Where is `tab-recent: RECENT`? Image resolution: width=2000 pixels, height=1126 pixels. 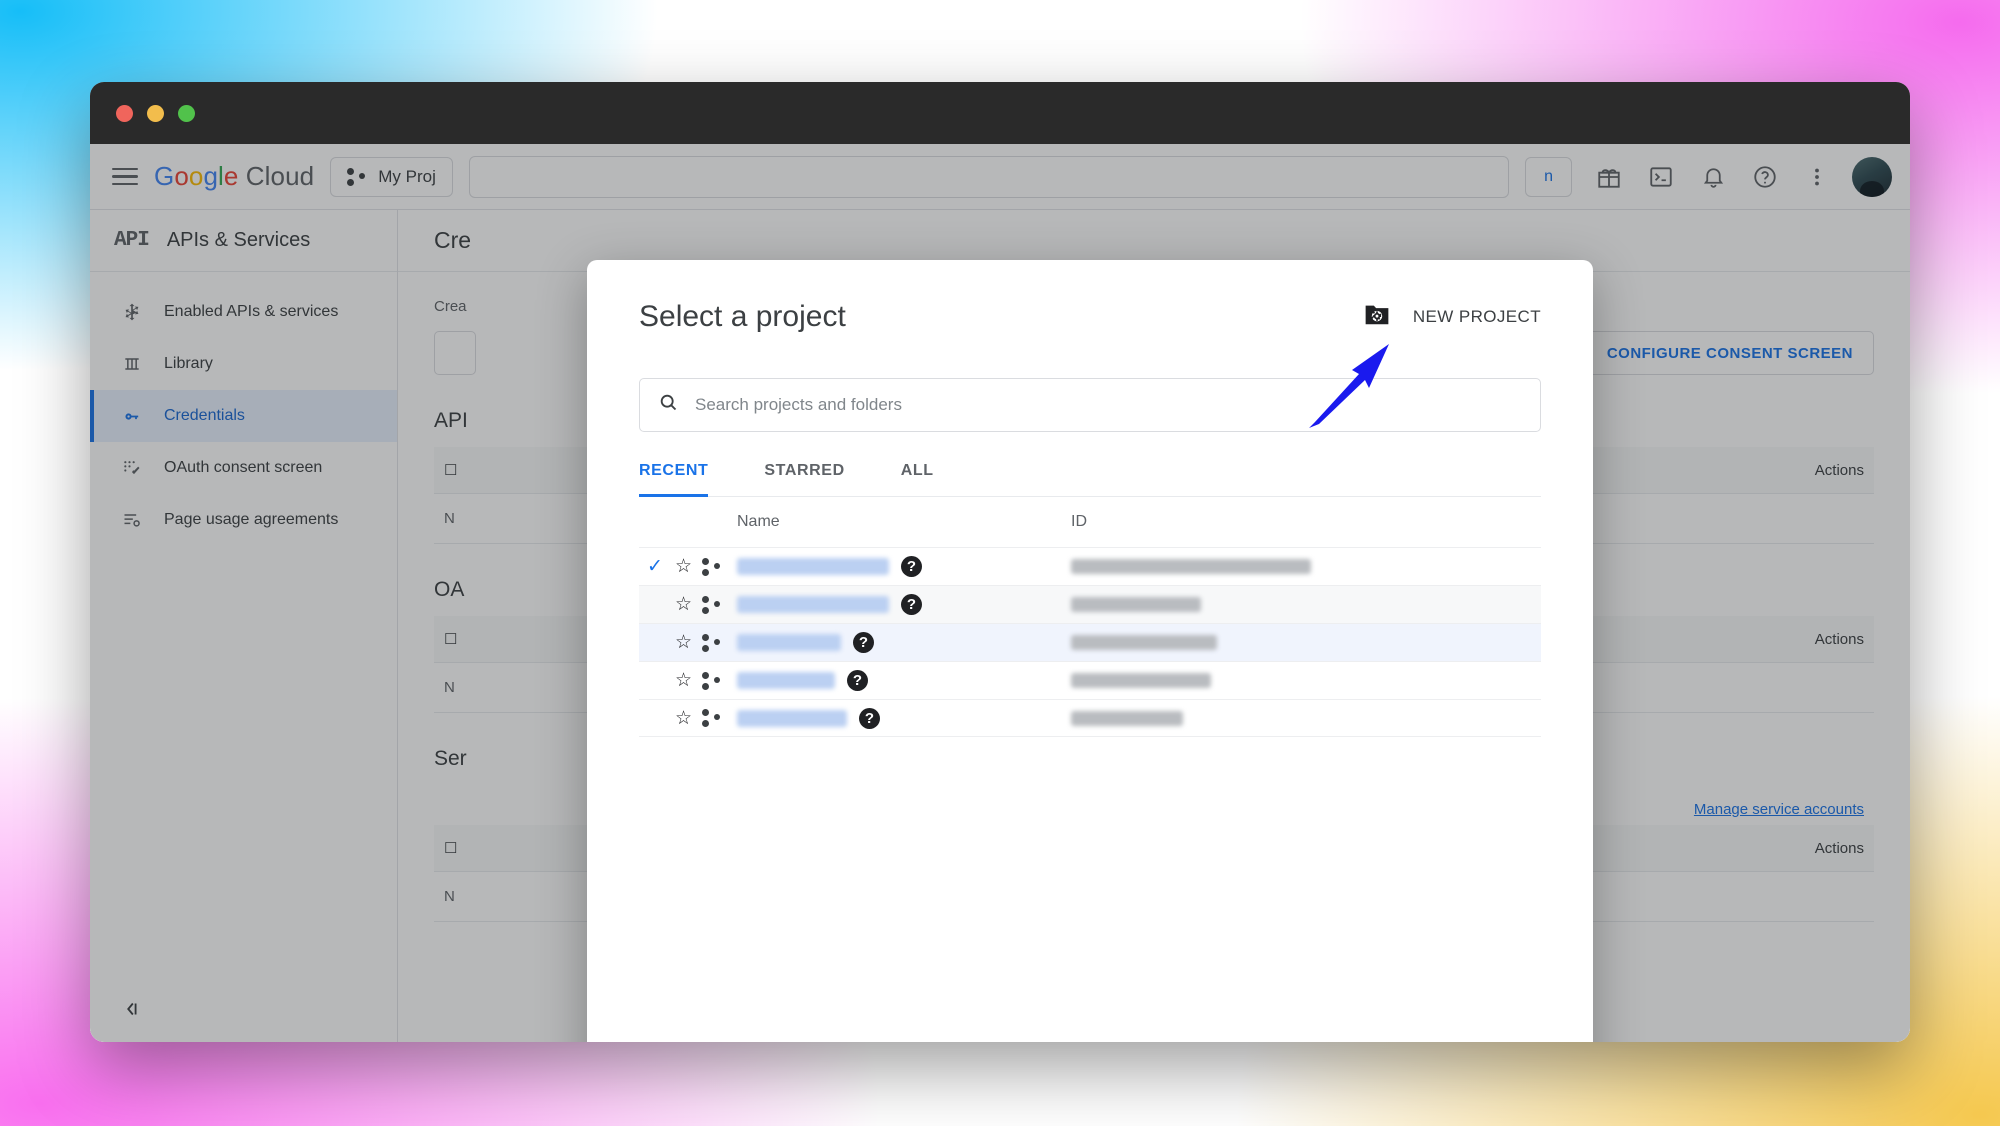 tab-recent: RECENT is located at coordinates (686, 479).